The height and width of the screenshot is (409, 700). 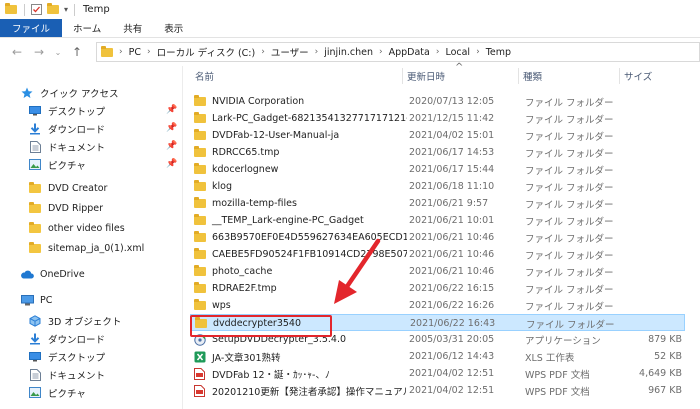 What do you see at coordinates (437, 186) in the screenshot?
I see `file-row: klog 2021/06/18 11:10 ファイル フォルダー` at bounding box center [437, 186].